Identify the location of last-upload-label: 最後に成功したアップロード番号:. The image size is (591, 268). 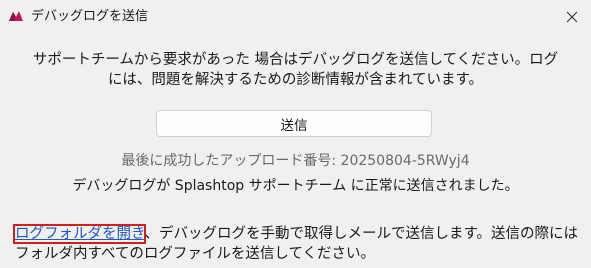
(229, 161).